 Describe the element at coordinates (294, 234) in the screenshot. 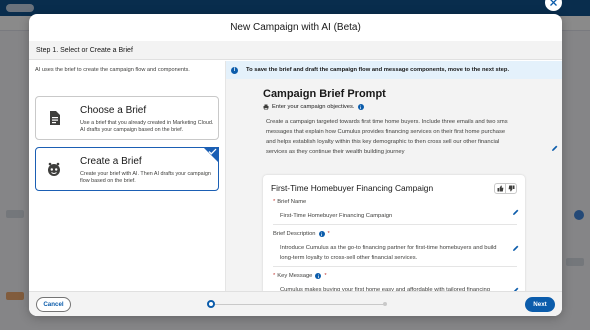

I see `field-label-text: Brief Description` at that location.